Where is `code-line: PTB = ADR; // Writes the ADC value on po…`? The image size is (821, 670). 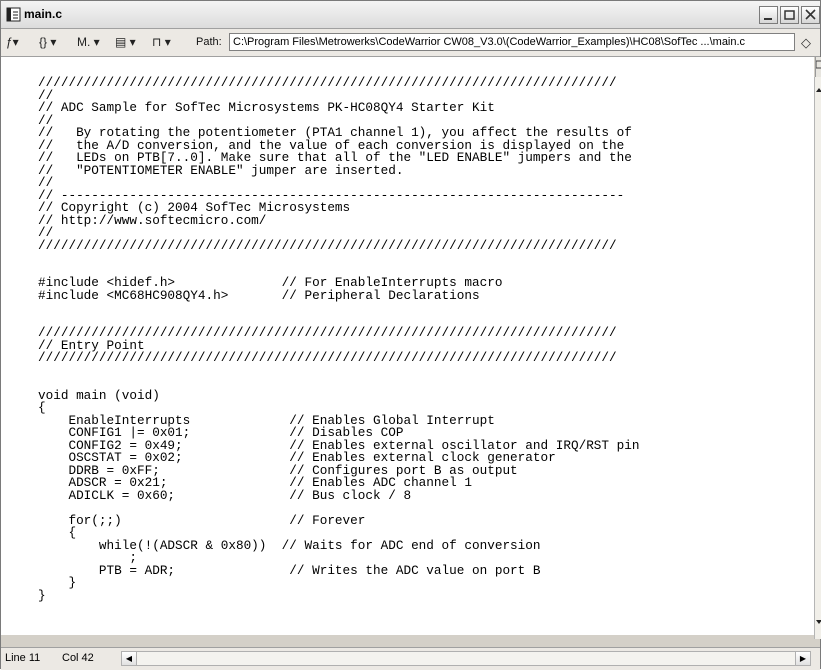 code-line: PTB = ADR; // Writes the ADC value on po… is located at coordinates (289, 570).